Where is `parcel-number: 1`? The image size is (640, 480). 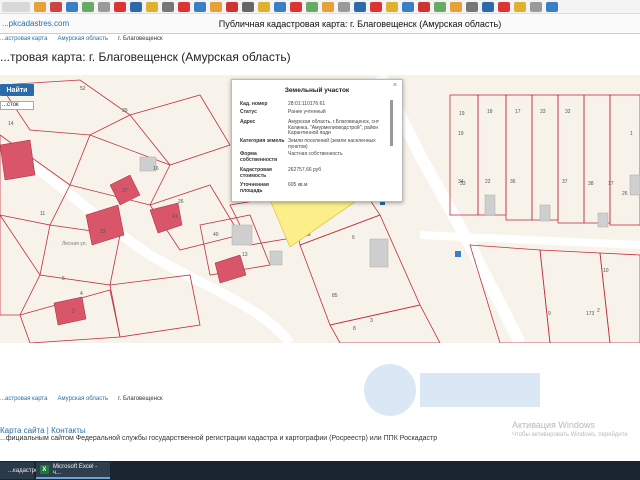 parcel-number: 1 is located at coordinates (631, 134).